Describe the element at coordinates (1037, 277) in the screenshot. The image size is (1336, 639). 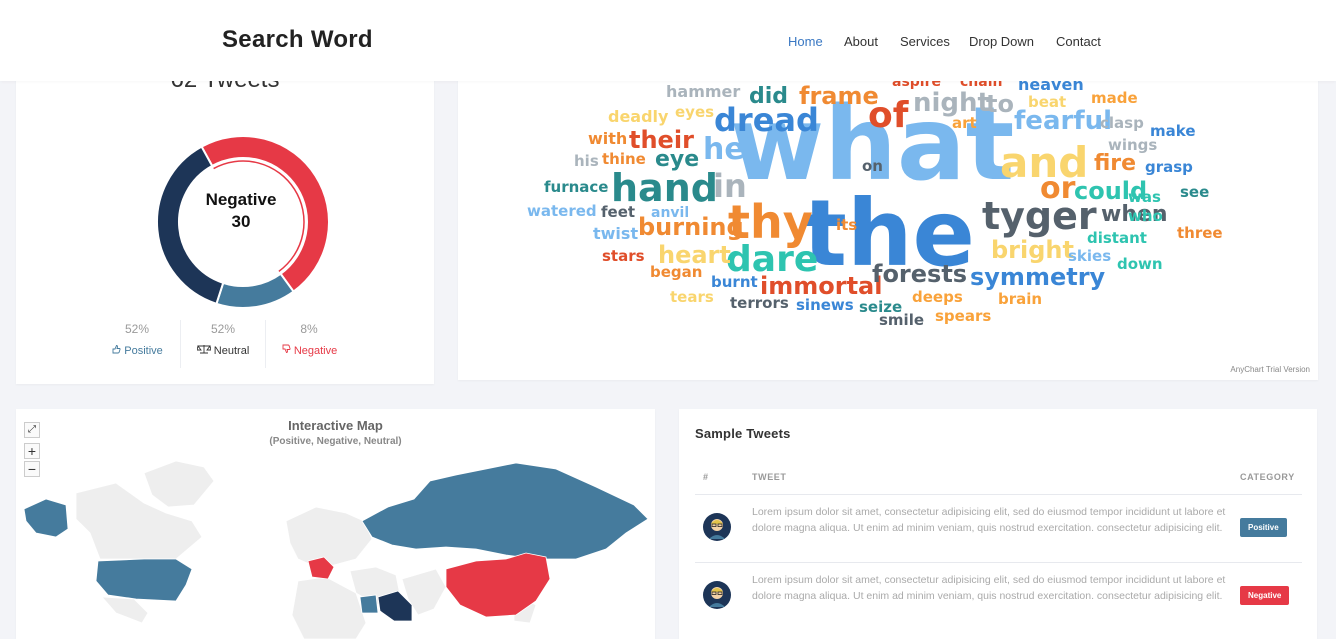
I see `word-symmetry: symmetry` at that location.